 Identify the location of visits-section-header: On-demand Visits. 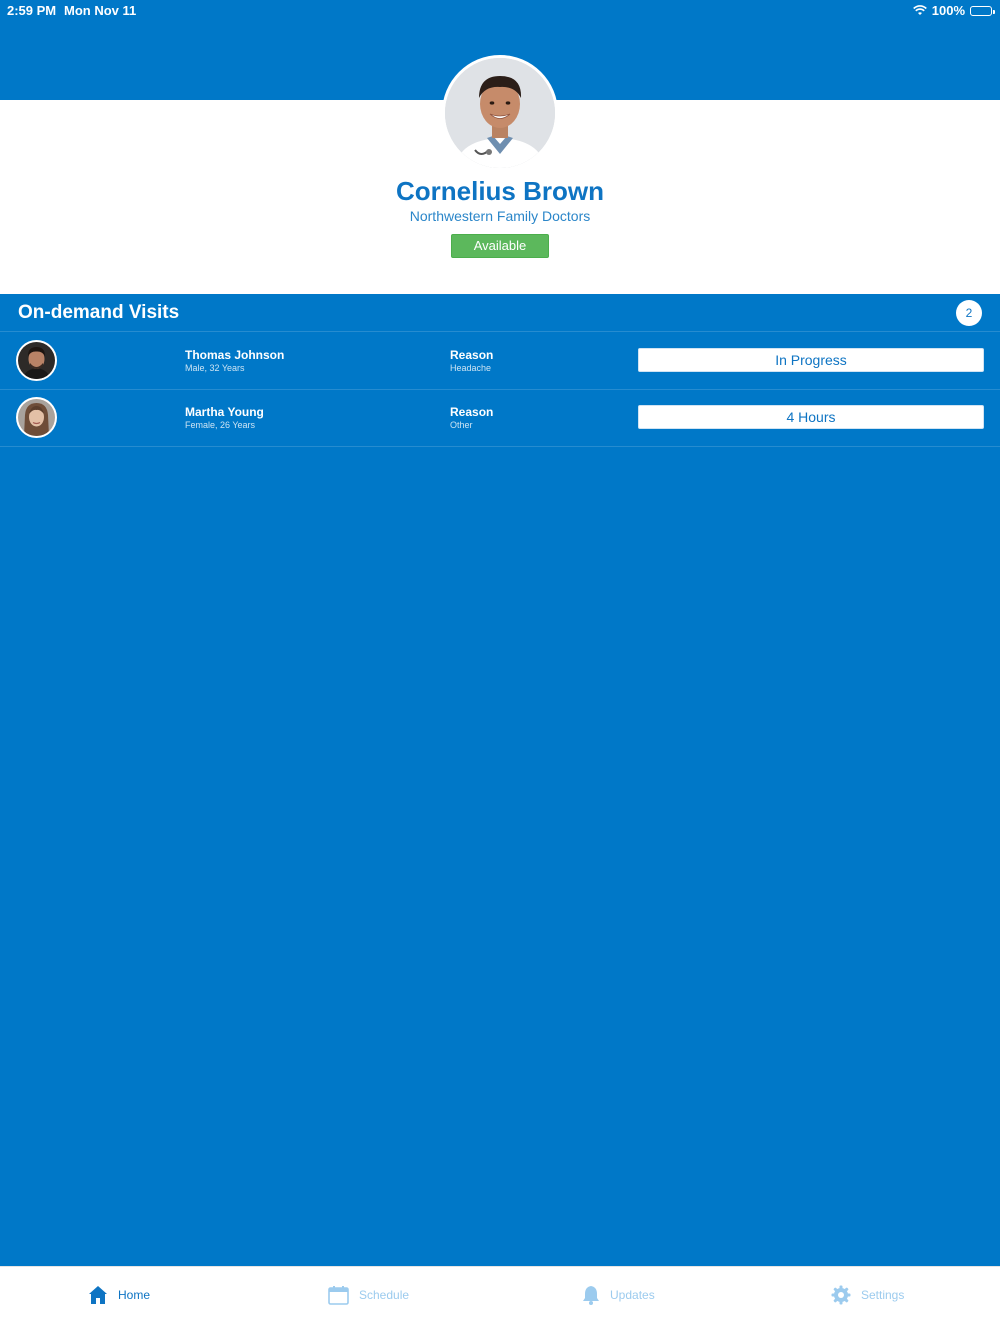
(500, 313).